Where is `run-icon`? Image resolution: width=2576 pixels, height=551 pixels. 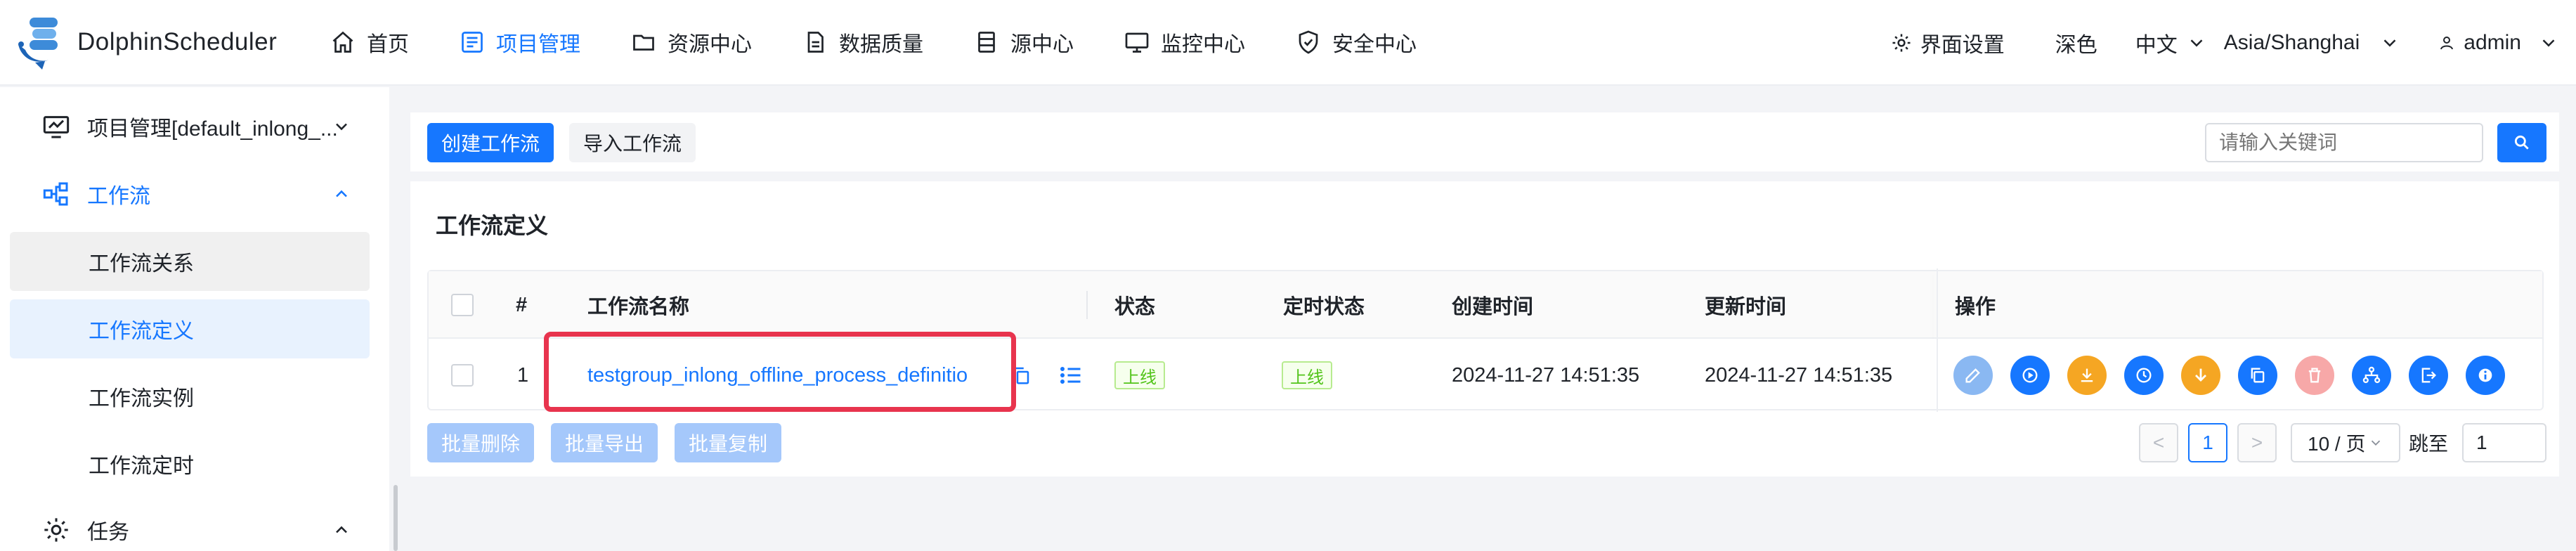 run-icon is located at coordinates (2030, 375).